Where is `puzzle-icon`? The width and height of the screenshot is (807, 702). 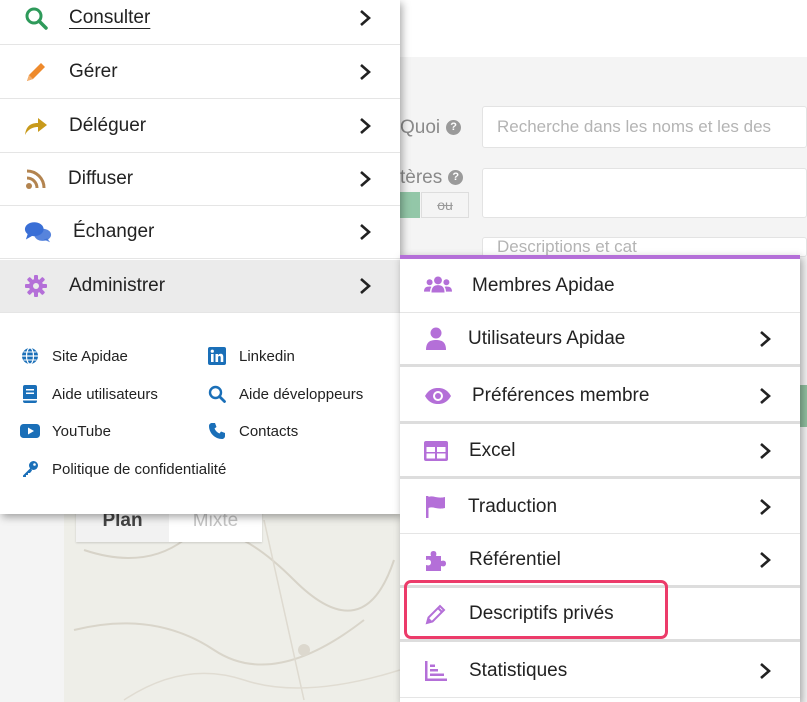
puzzle-icon is located at coordinates (436, 560).